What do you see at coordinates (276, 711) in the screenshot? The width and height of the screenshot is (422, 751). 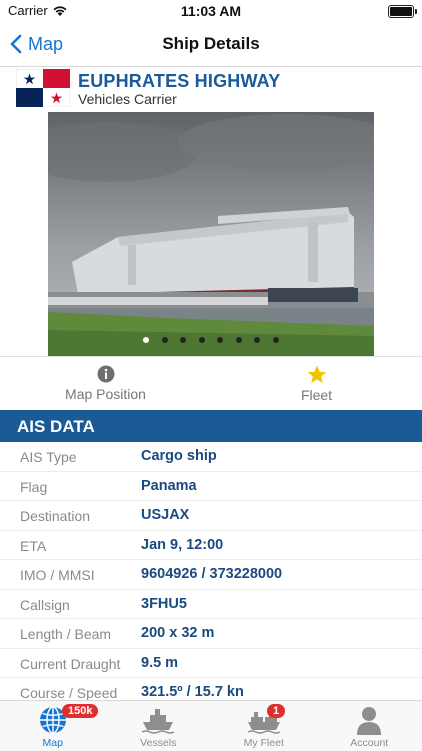 I see `fleet-count-badge: 1` at bounding box center [276, 711].